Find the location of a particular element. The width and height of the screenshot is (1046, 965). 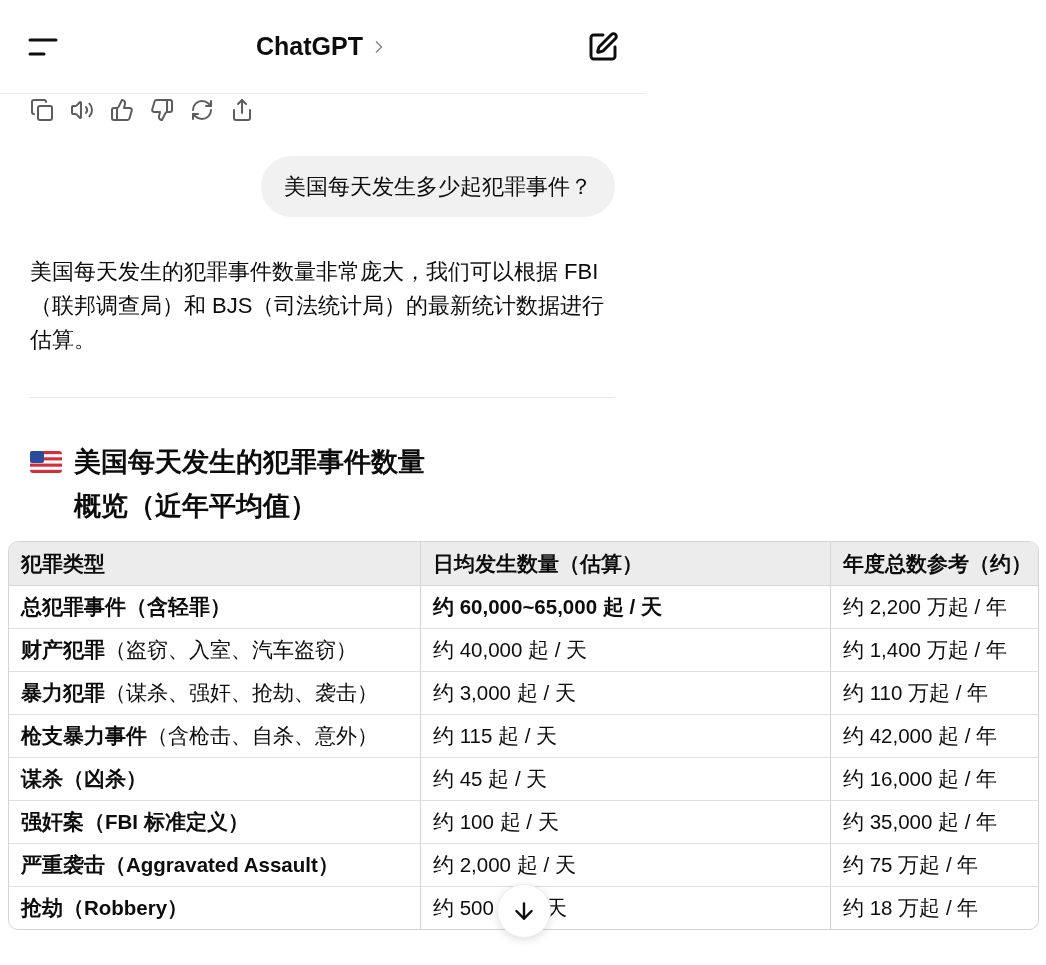

share-icon is located at coordinates (242, 110).